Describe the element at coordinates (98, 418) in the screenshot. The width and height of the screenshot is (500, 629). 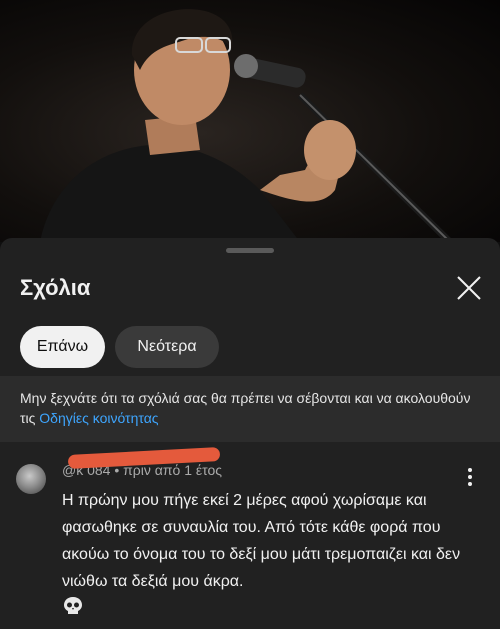
I see `community-guidelines-link: Οδηγίες κοινότητας` at that location.